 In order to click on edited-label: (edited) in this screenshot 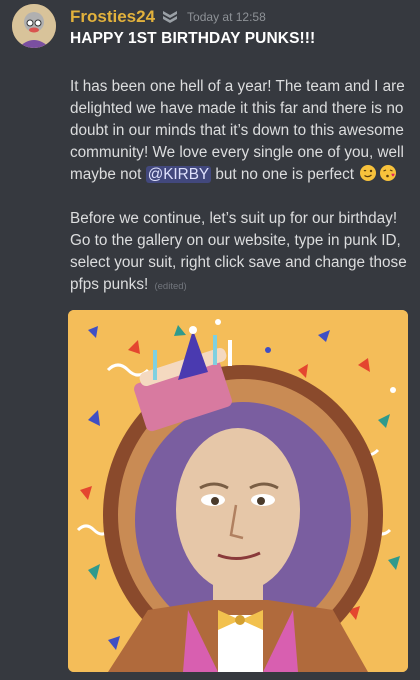, I will do `click(170, 286)`.